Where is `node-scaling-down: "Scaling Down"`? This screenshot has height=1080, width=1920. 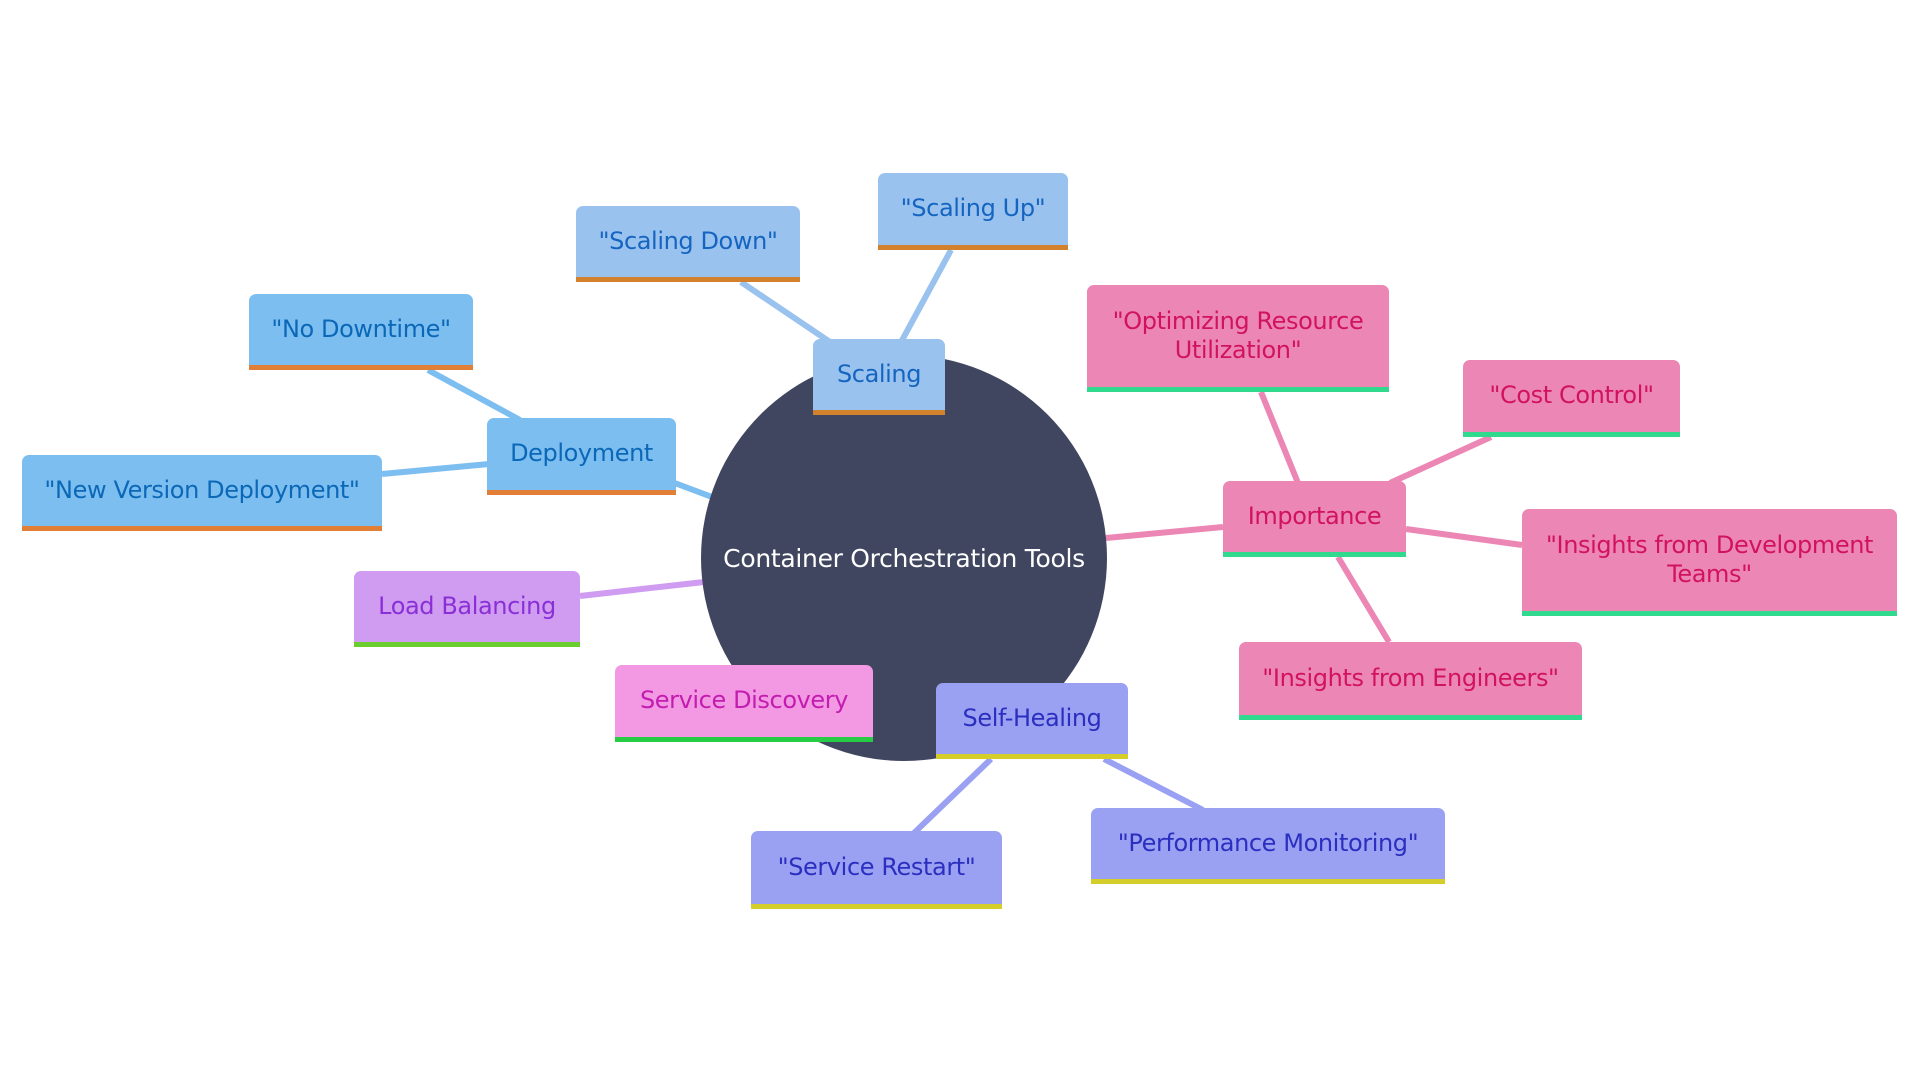
node-scaling-down: "Scaling Down" is located at coordinates (688, 244).